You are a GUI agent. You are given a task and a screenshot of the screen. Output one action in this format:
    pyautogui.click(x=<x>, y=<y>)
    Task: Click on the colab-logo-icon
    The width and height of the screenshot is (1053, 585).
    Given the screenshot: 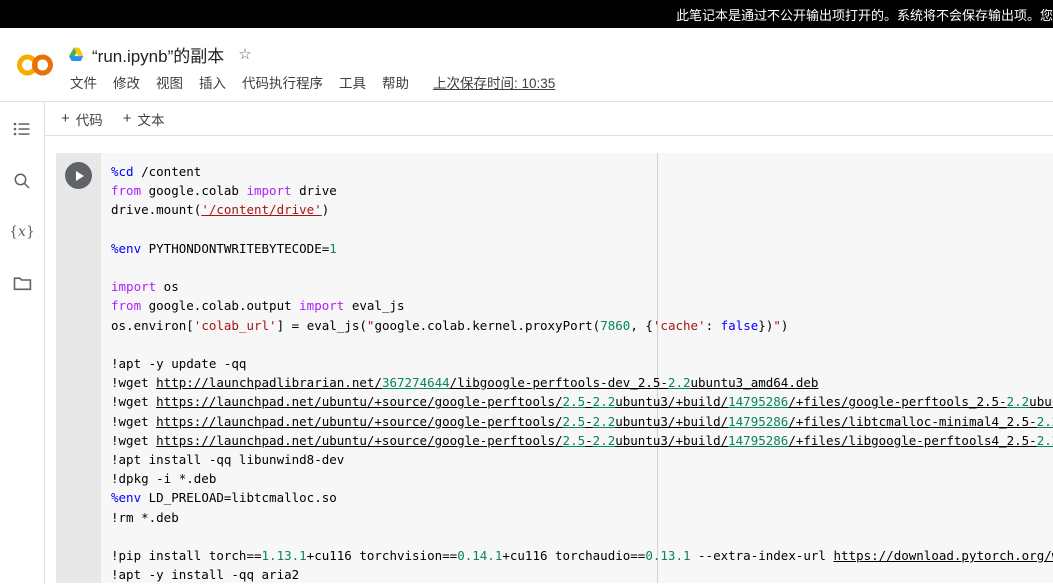 What is the action you would take?
    pyautogui.click(x=35, y=65)
    